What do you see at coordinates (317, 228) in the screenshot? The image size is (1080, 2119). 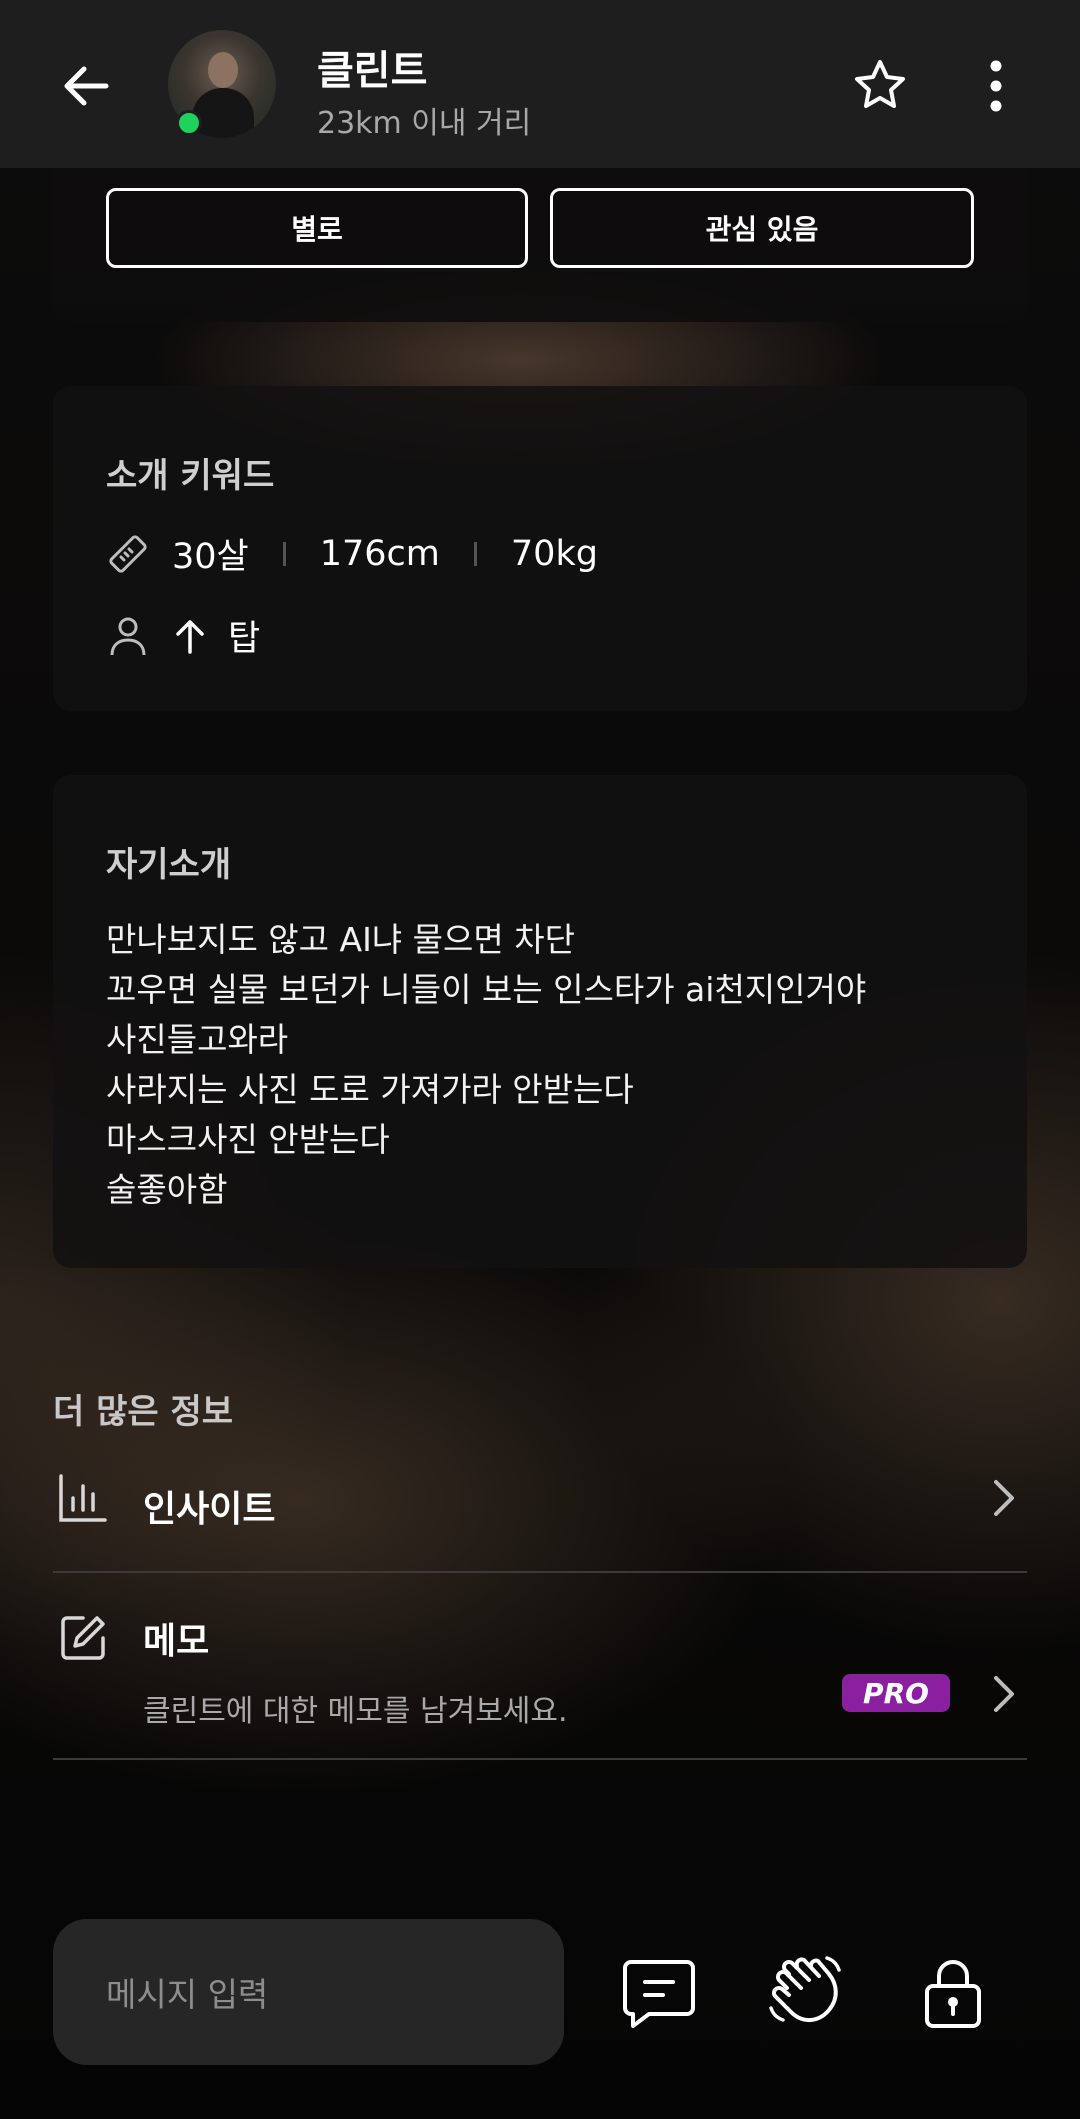 I see `dislike-button: 별로` at bounding box center [317, 228].